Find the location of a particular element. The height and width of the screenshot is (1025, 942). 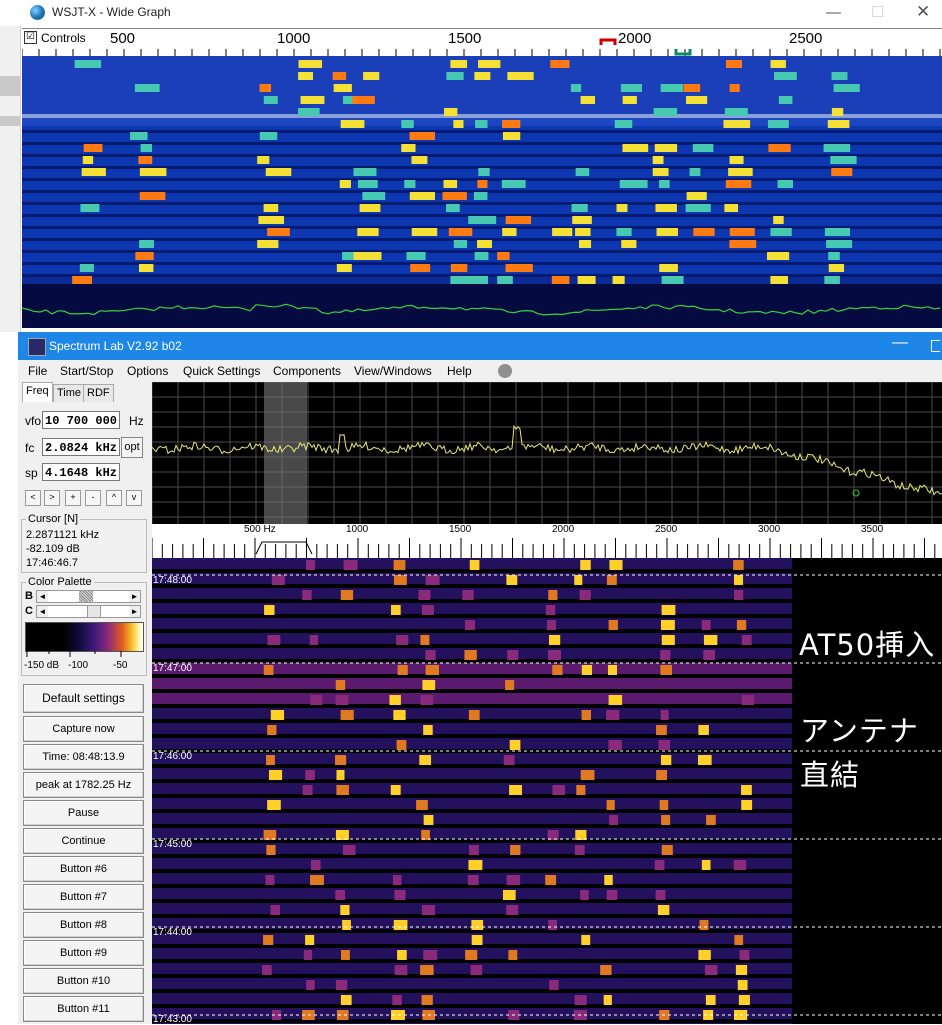

rx-frequency-marker is located at coordinates (608, 41).